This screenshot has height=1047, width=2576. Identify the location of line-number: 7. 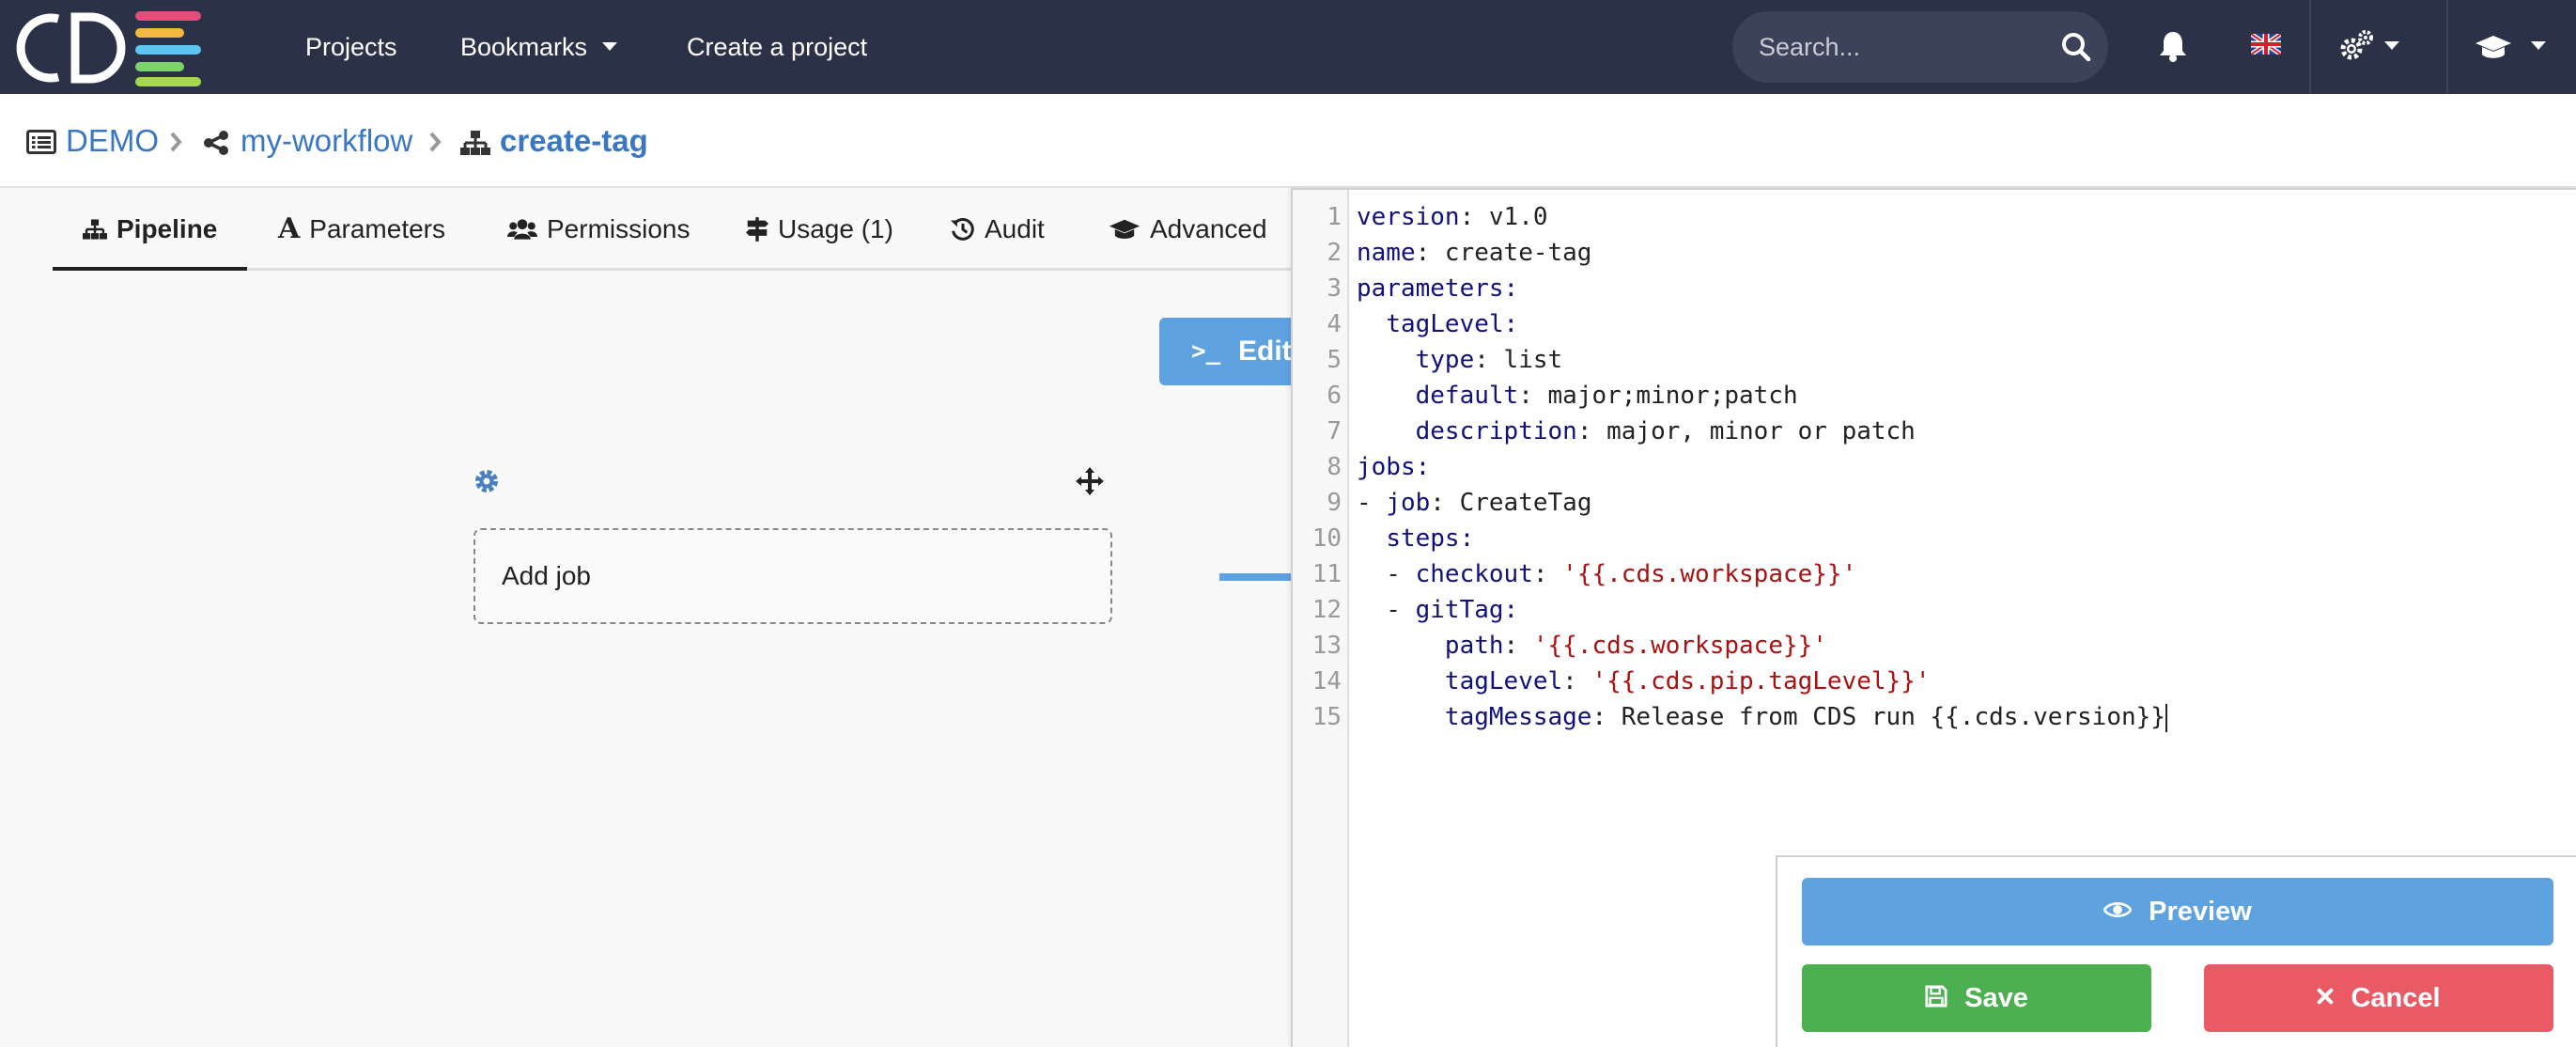
(1335, 431).